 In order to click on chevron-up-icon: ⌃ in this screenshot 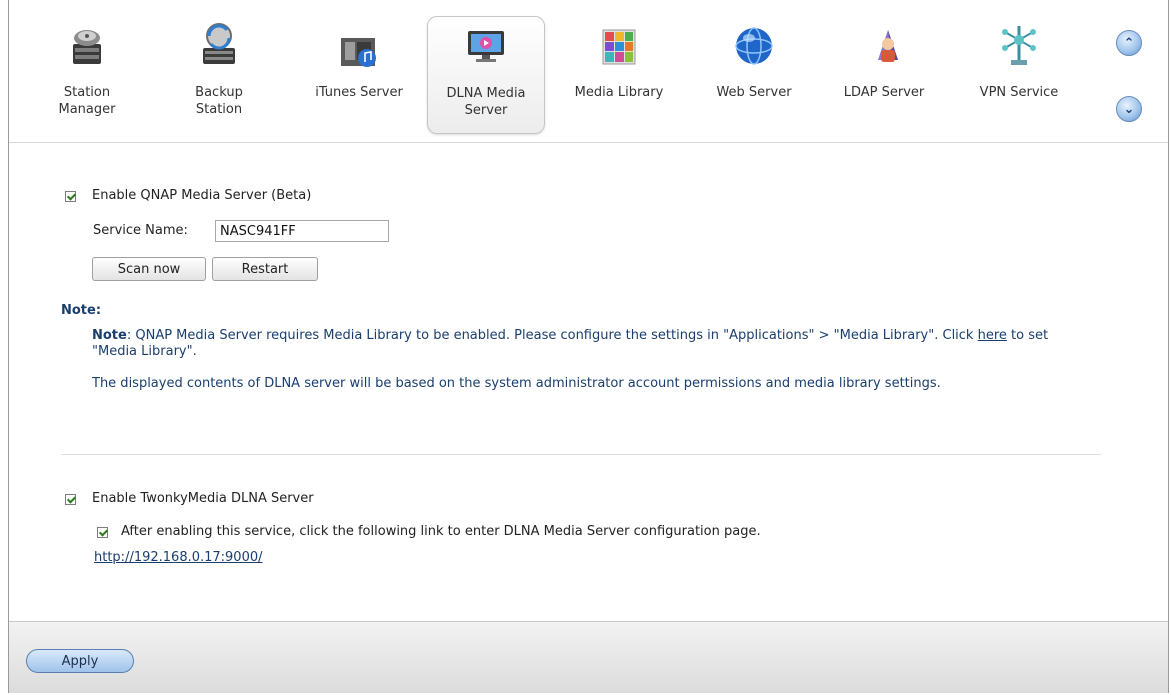, I will do `click(1129, 43)`.